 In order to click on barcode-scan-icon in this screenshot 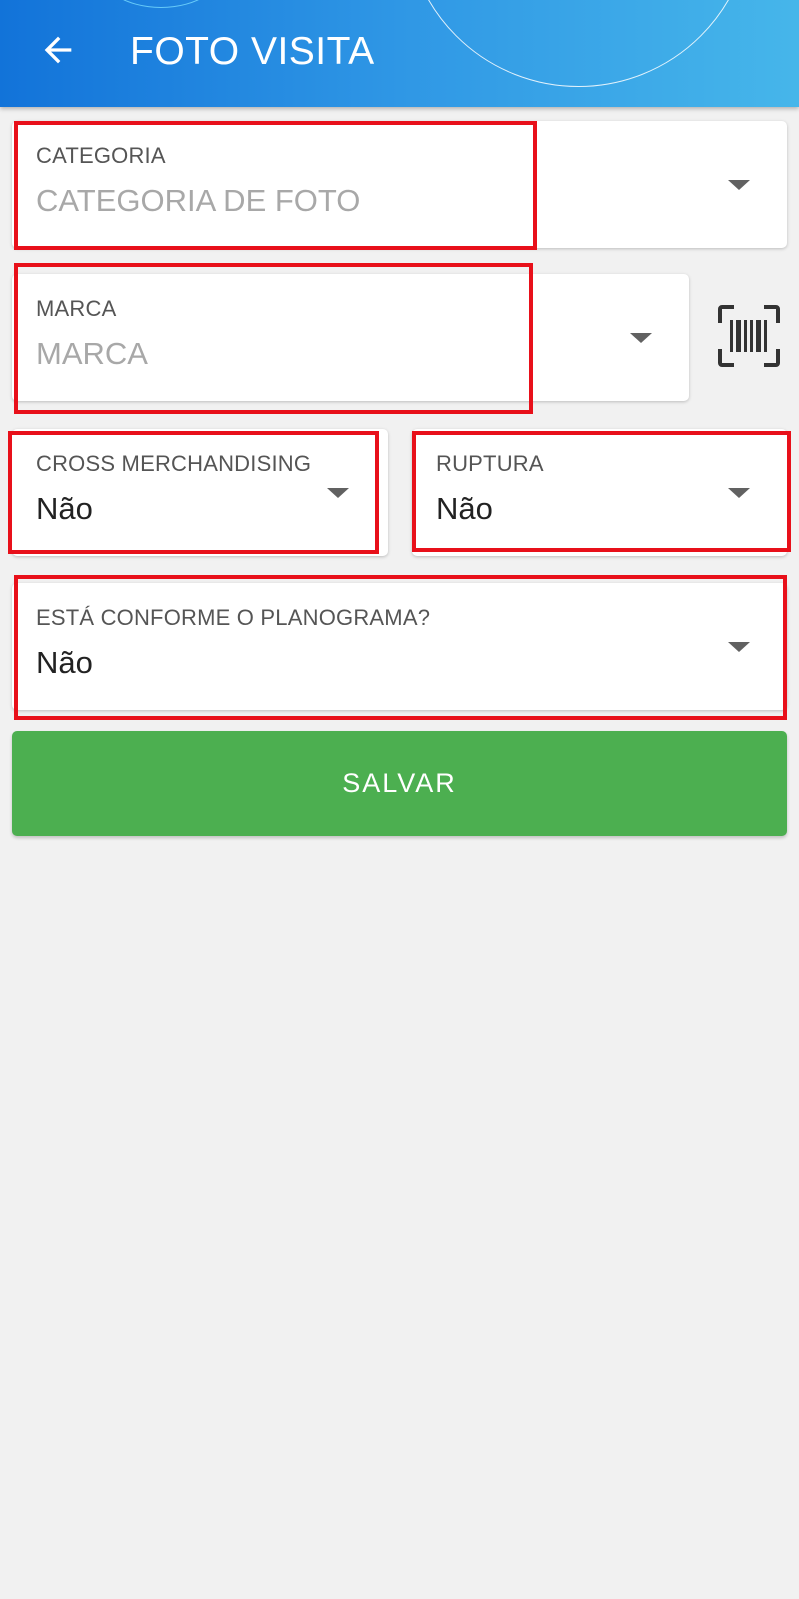, I will do `click(749, 338)`.